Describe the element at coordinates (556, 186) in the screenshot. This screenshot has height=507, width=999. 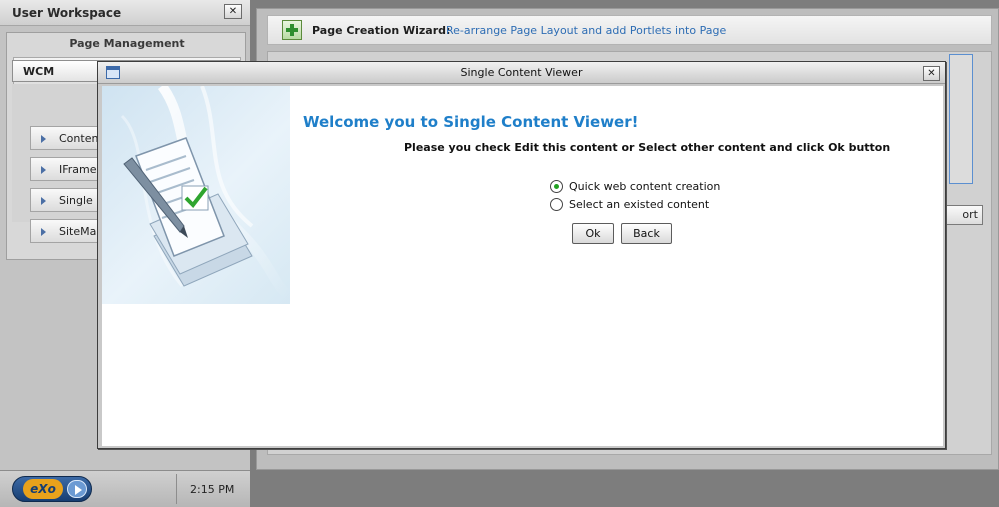
I see `radio-quick-web-content` at that location.